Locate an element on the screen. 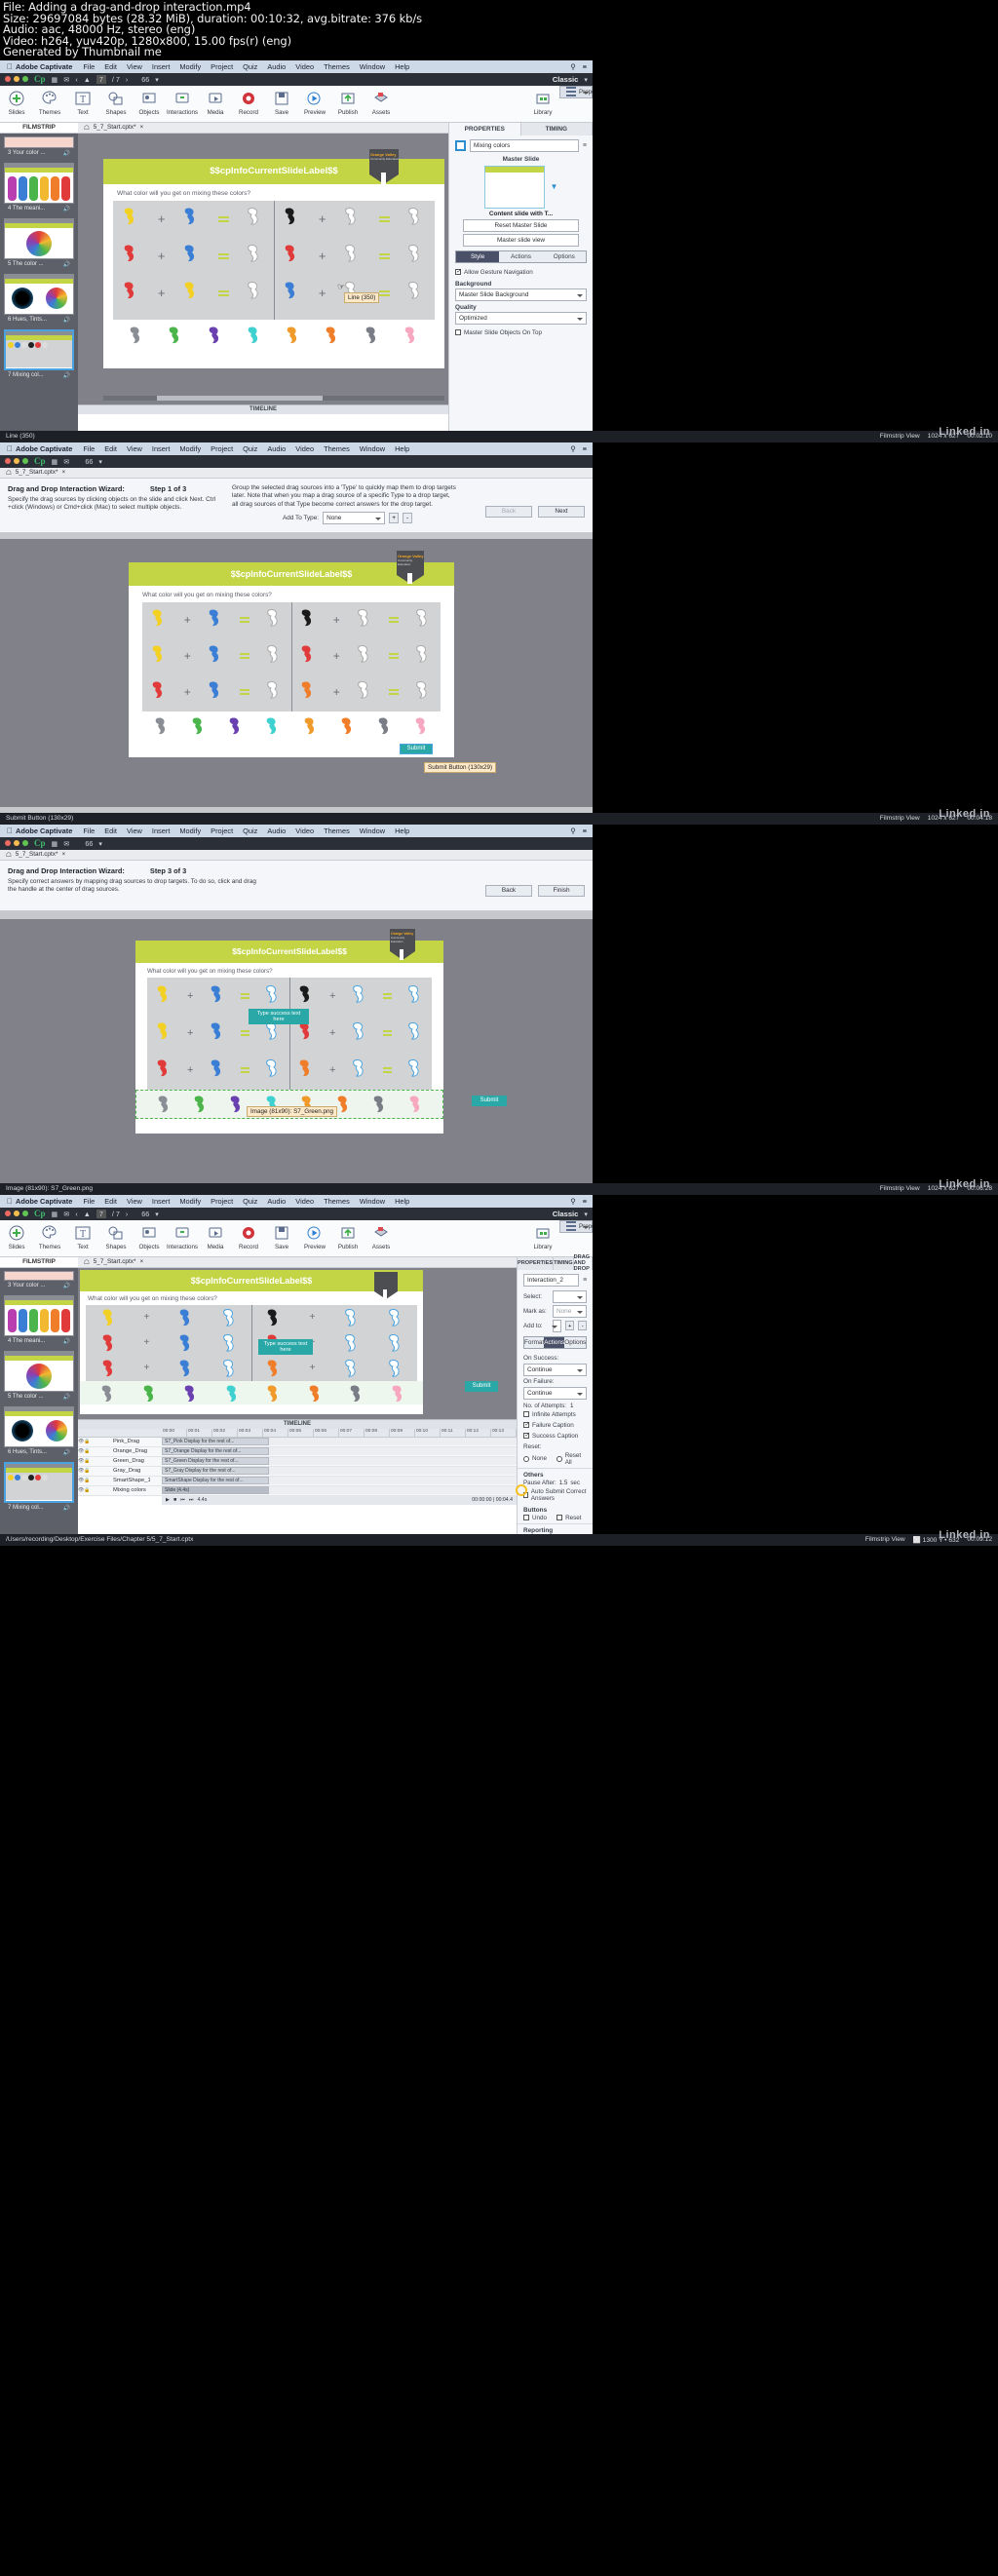 The image size is (998, 2576). slide-thumbnail-selected is located at coordinates (39, 349).